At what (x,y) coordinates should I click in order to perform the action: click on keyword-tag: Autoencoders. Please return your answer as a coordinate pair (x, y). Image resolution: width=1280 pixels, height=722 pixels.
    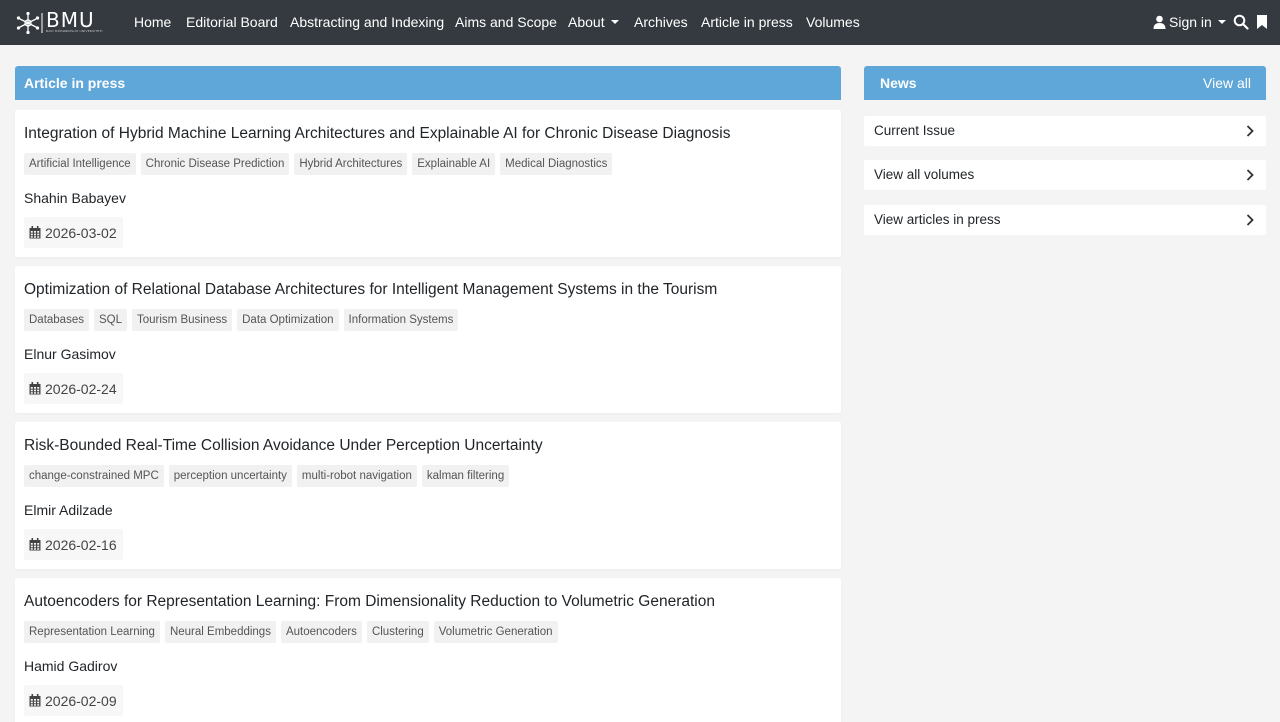
    Looking at the image, I should click on (321, 632).